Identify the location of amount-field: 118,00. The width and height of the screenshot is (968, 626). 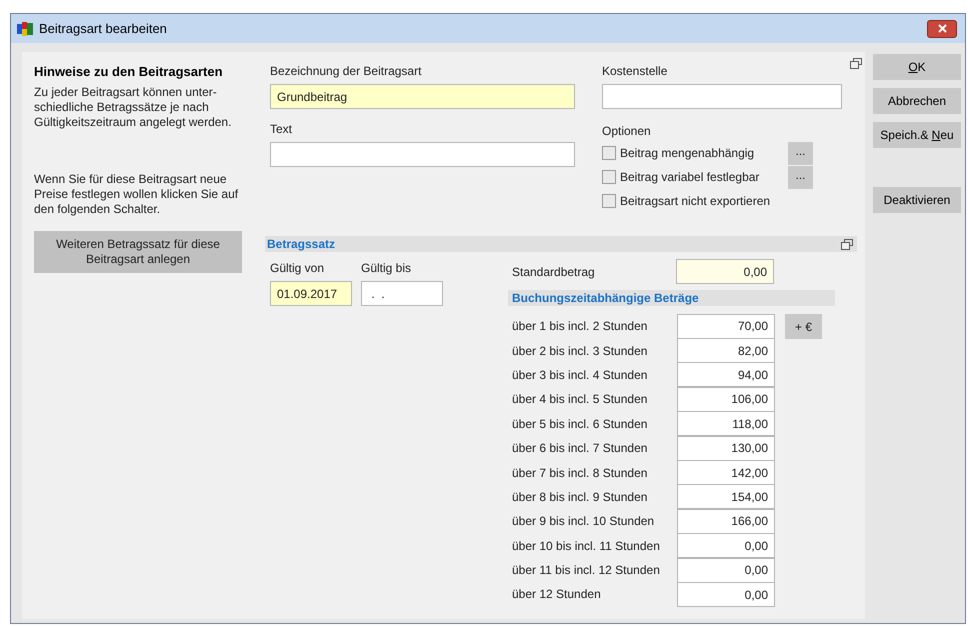
(726, 423).